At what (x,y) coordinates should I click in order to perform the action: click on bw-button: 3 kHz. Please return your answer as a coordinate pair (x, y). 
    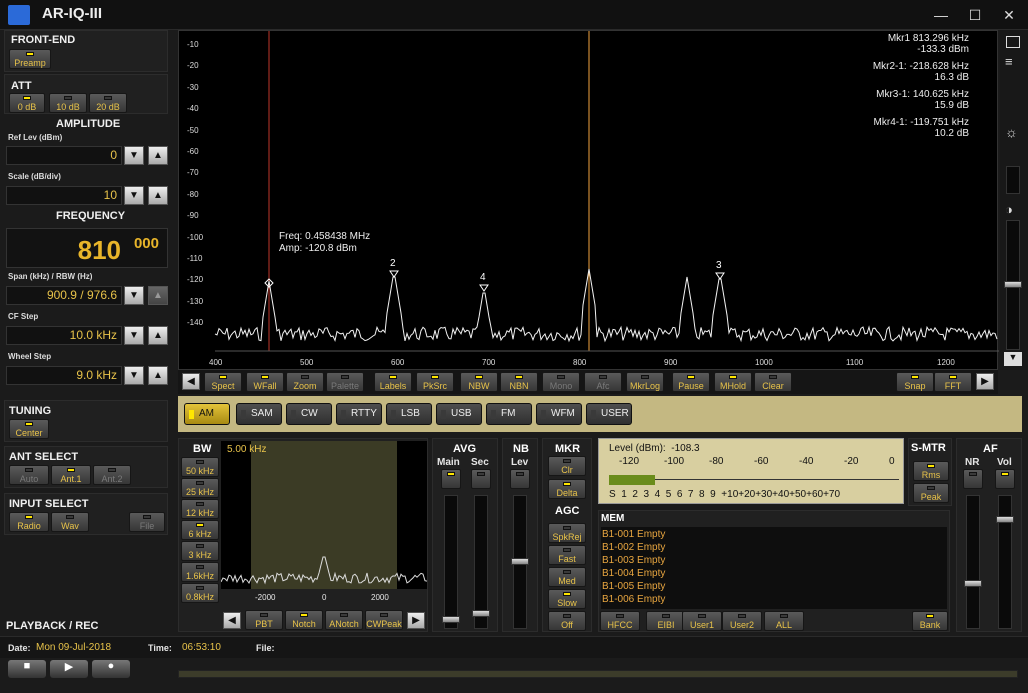
    Looking at the image, I should click on (200, 551).